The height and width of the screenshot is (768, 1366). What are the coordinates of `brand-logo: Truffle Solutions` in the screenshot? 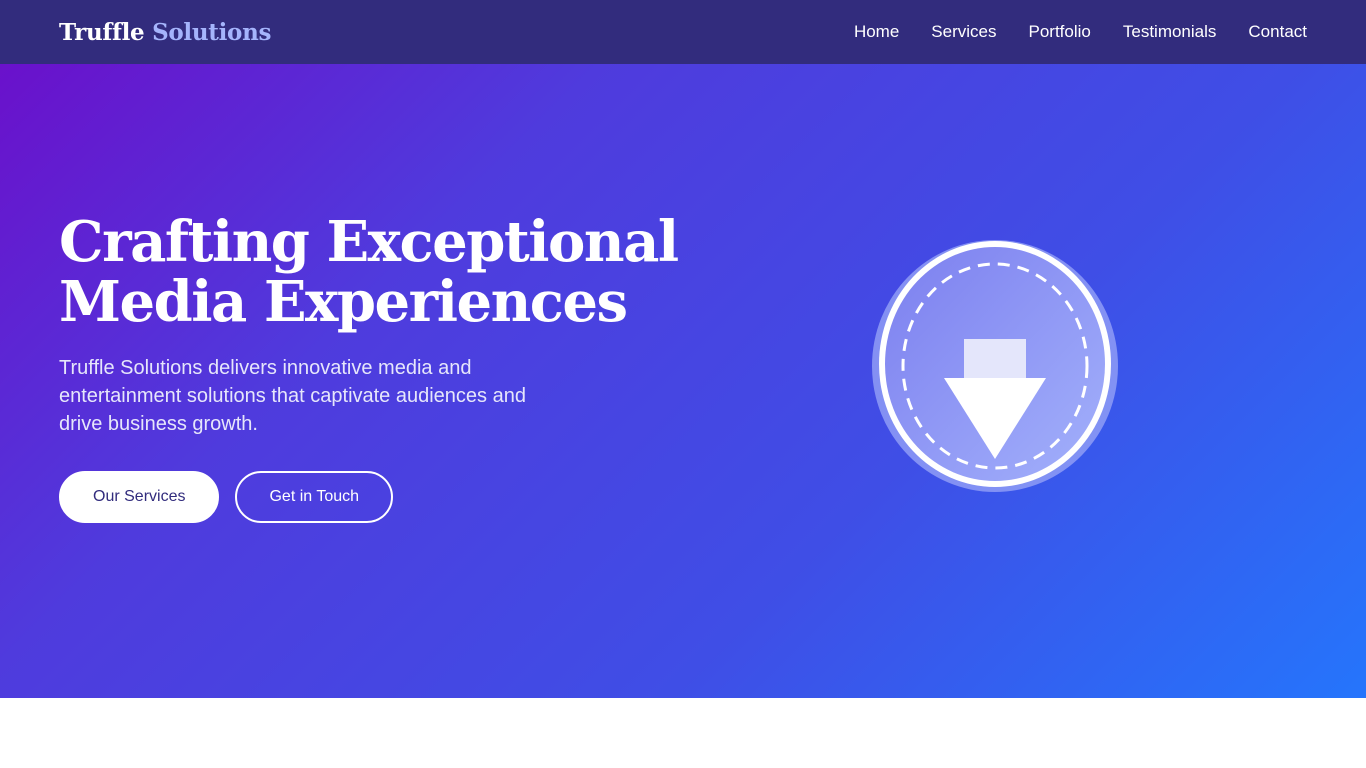 It's located at (165, 32).